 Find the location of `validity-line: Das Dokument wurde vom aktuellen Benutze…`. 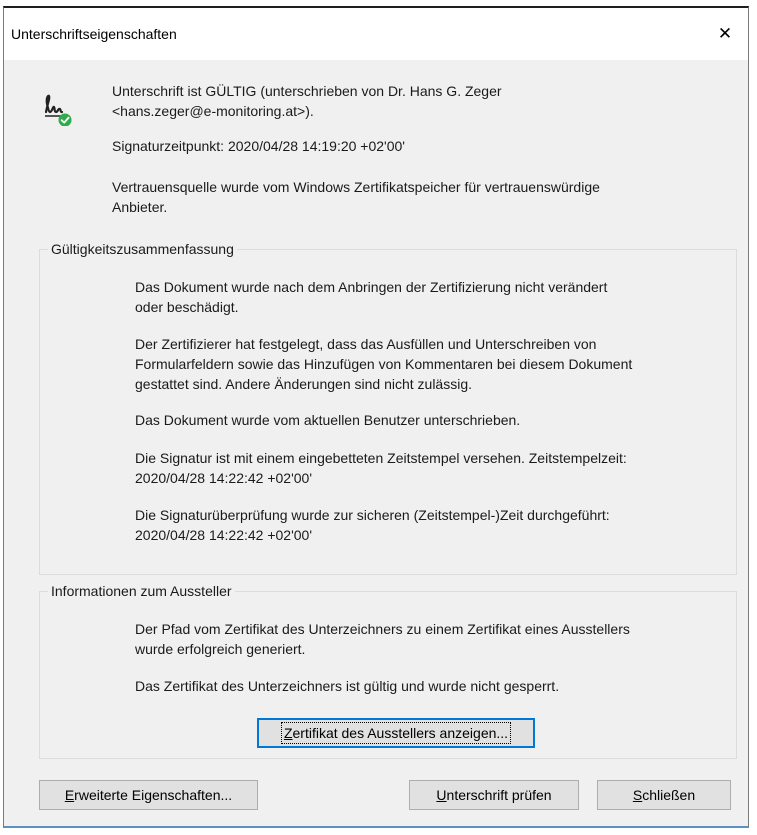

validity-line: Das Dokument wurde vom aktuellen Benutze… is located at coordinates (328, 420).